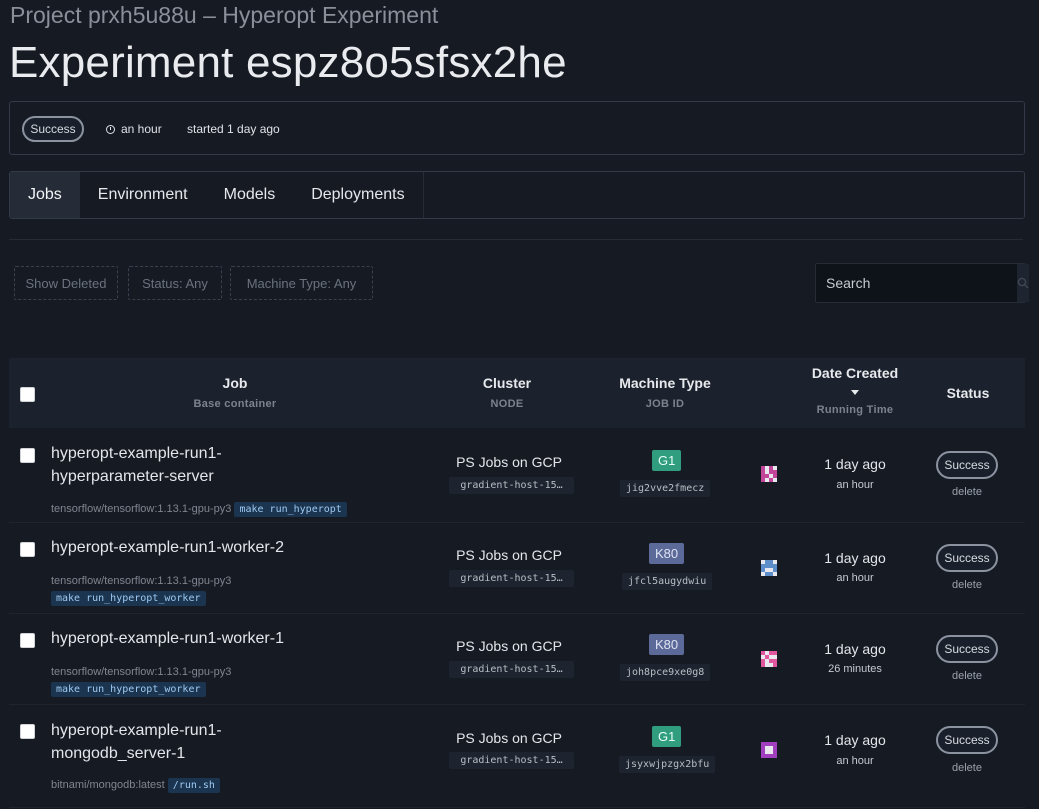 The height and width of the screenshot is (809, 1039). I want to click on cluster-header-label: Cluster, so click(507, 383).